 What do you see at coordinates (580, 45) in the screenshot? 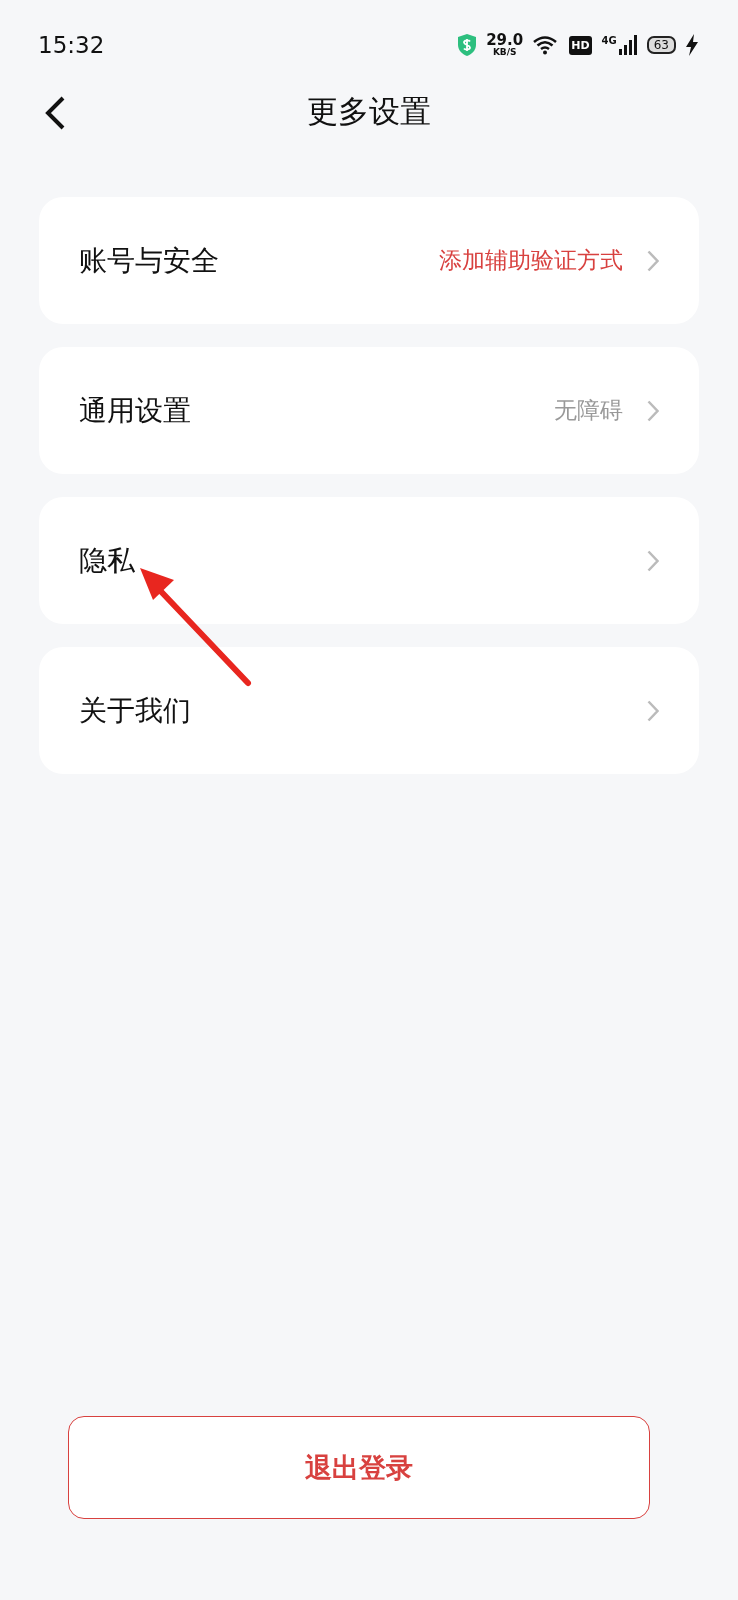
I see `hd-badge: HD` at bounding box center [580, 45].